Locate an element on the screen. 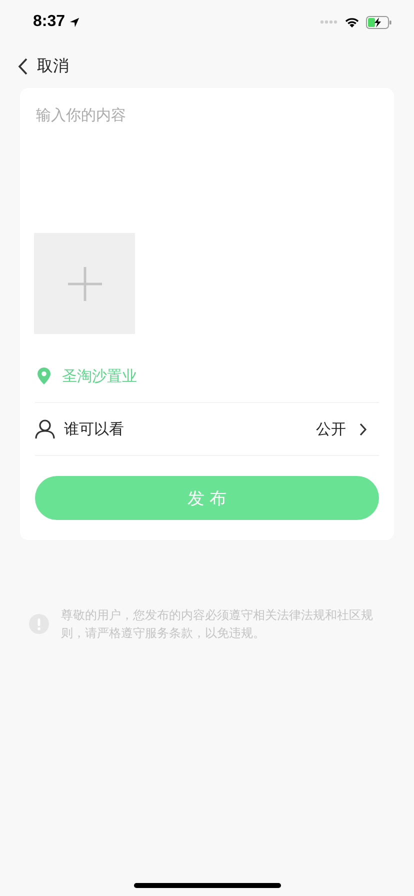 This screenshot has height=896, width=414. plus-icon is located at coordinates (84, 284).